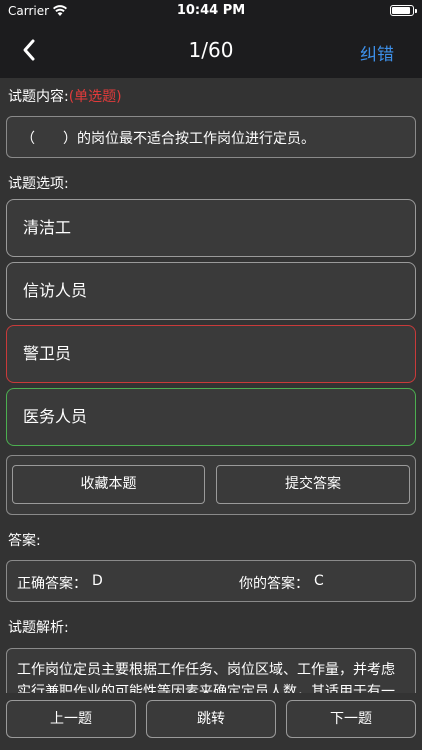 The width and height of the screenshot is (422, 750). Describe the element at coordinates (97, 581) in the screenshot. I see `correct-answer-value: D` at that location.